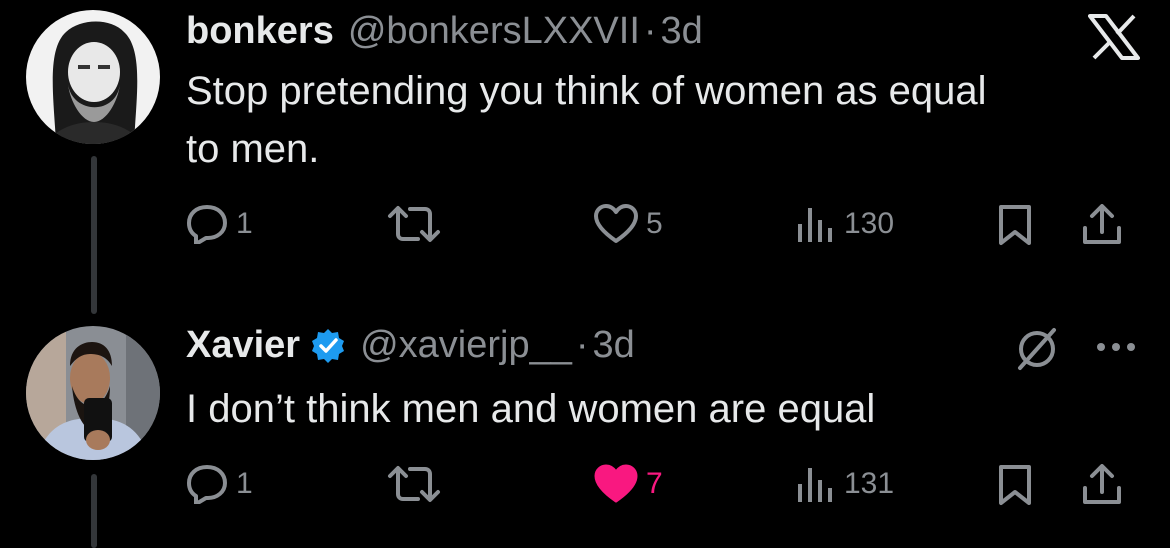 The image size is (1170, 548). I want to click on display-name: Xavier, so click(243, 345).